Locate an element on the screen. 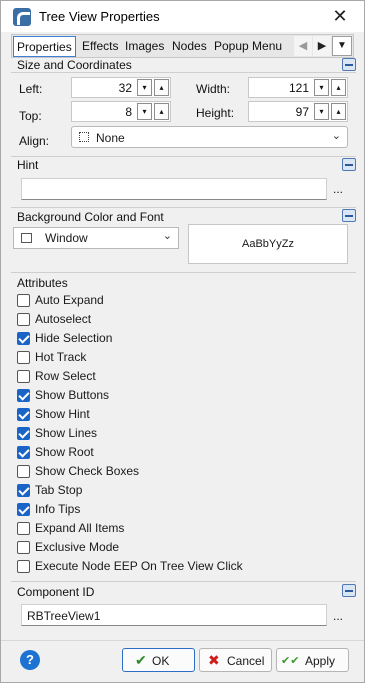 The height and width of the screenshot is (683, 365). top-value: 8 is located at coordinates (128, 112).